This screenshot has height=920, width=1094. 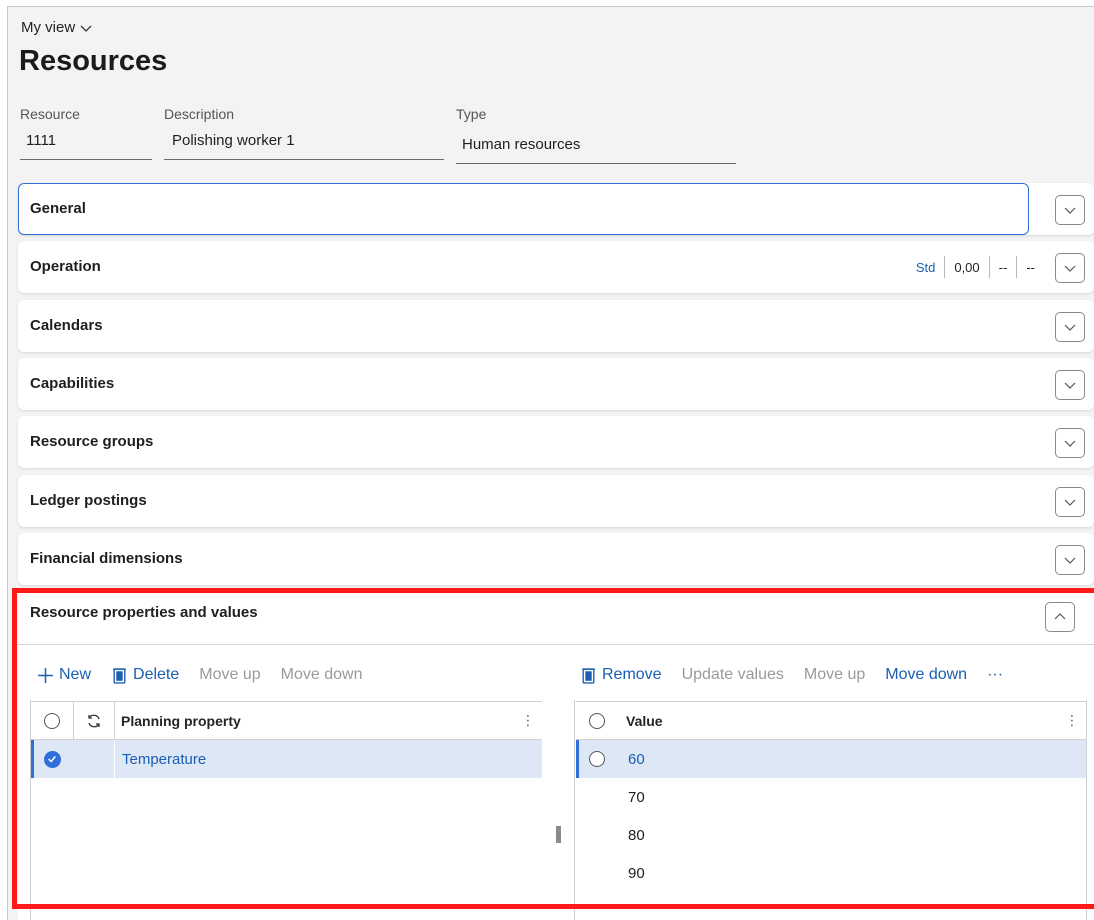 What do you see at coordinates (92, 441) in the screenshot?
I see `fasttab-resource-groups-title: Resource groups` at bounding box center [92, 441].